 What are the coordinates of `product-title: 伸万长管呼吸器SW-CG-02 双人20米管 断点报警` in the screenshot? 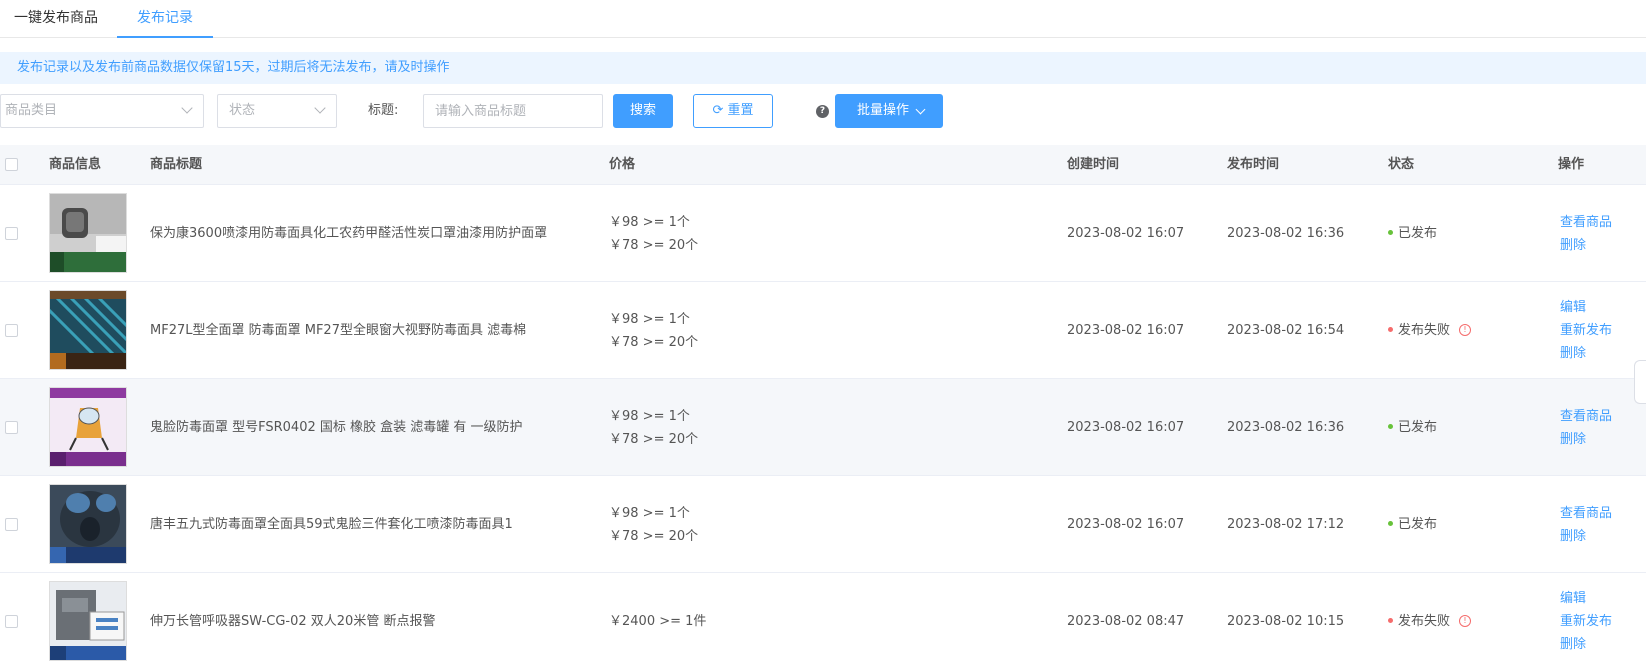 It's located at (293, 621).